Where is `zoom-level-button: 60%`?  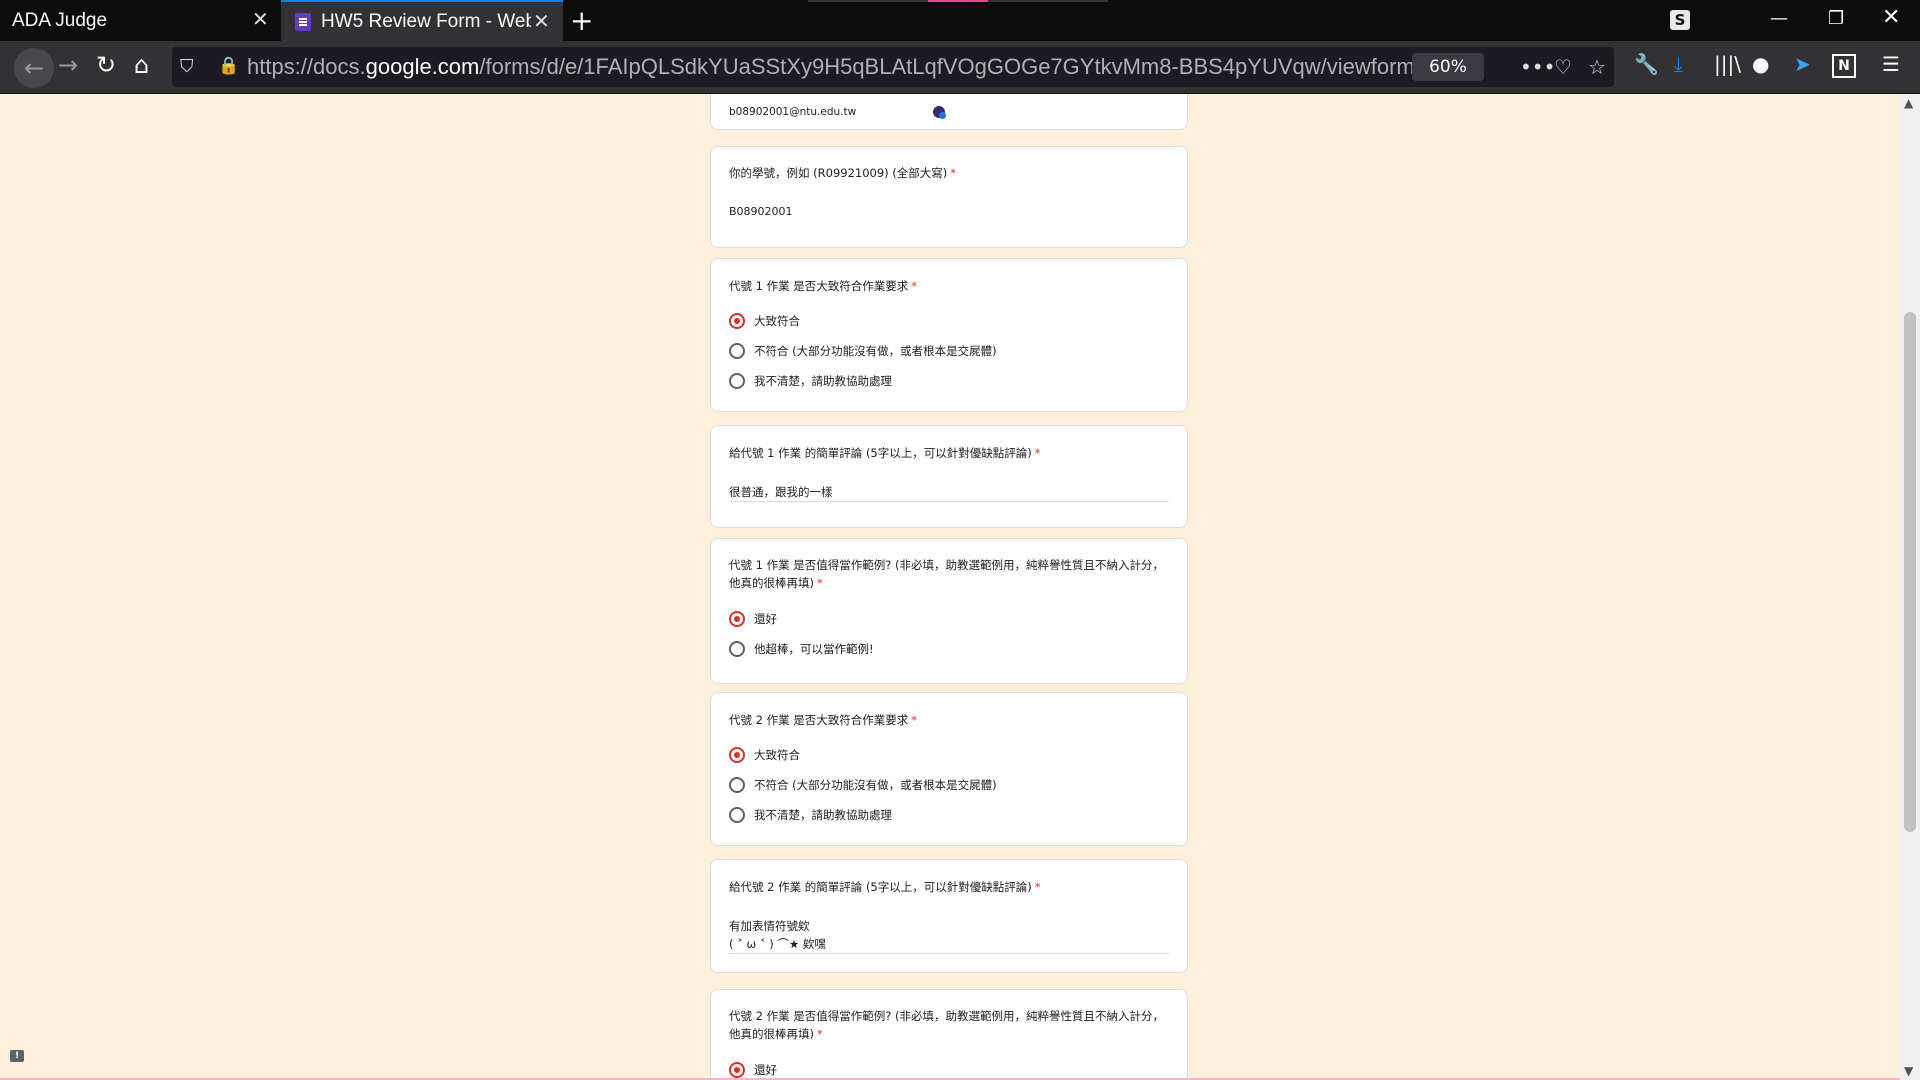
zoom-level-button: 60% is located at coordinates (1448, 67).